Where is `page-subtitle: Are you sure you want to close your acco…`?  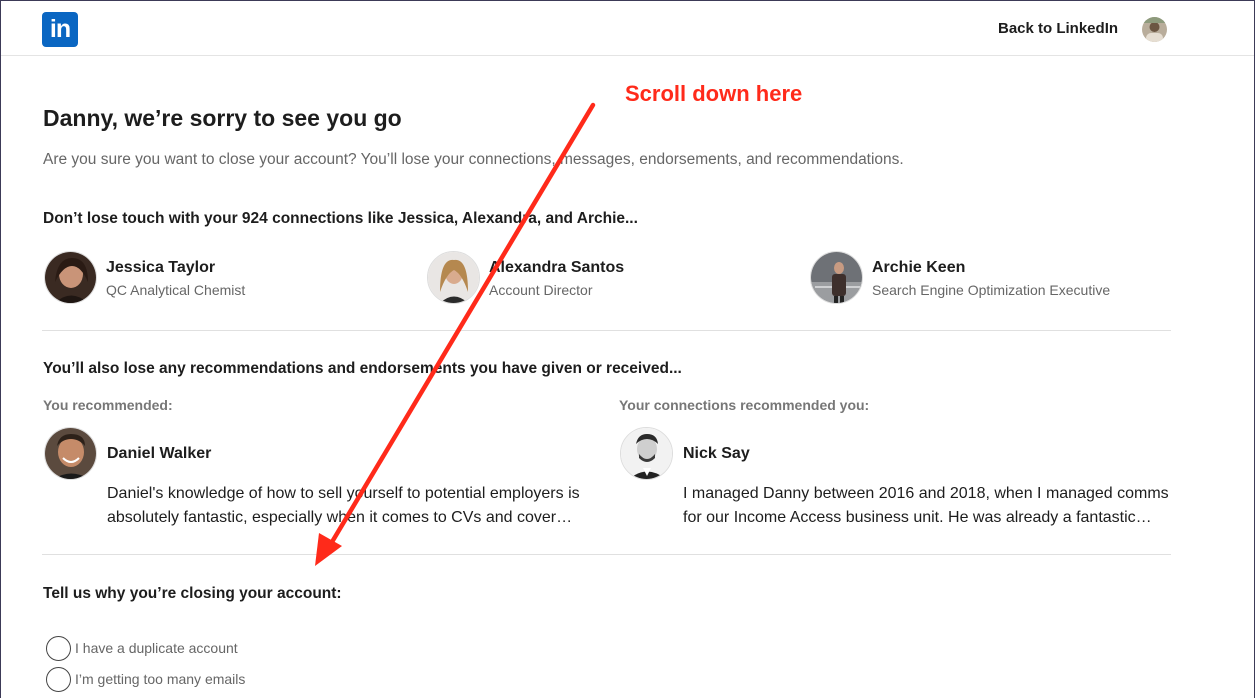 page-subtitle: Are you sure you want to close your acco… is located at coordinates (473, 159).